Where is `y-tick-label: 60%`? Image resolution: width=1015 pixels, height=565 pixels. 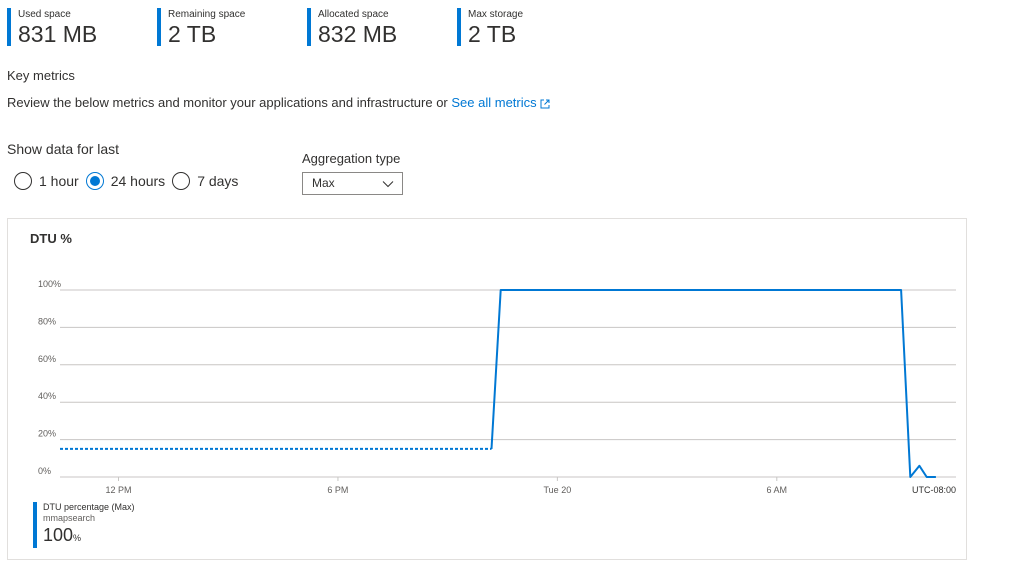
y-tick-label: 60% is located at coordinates (47, 359).